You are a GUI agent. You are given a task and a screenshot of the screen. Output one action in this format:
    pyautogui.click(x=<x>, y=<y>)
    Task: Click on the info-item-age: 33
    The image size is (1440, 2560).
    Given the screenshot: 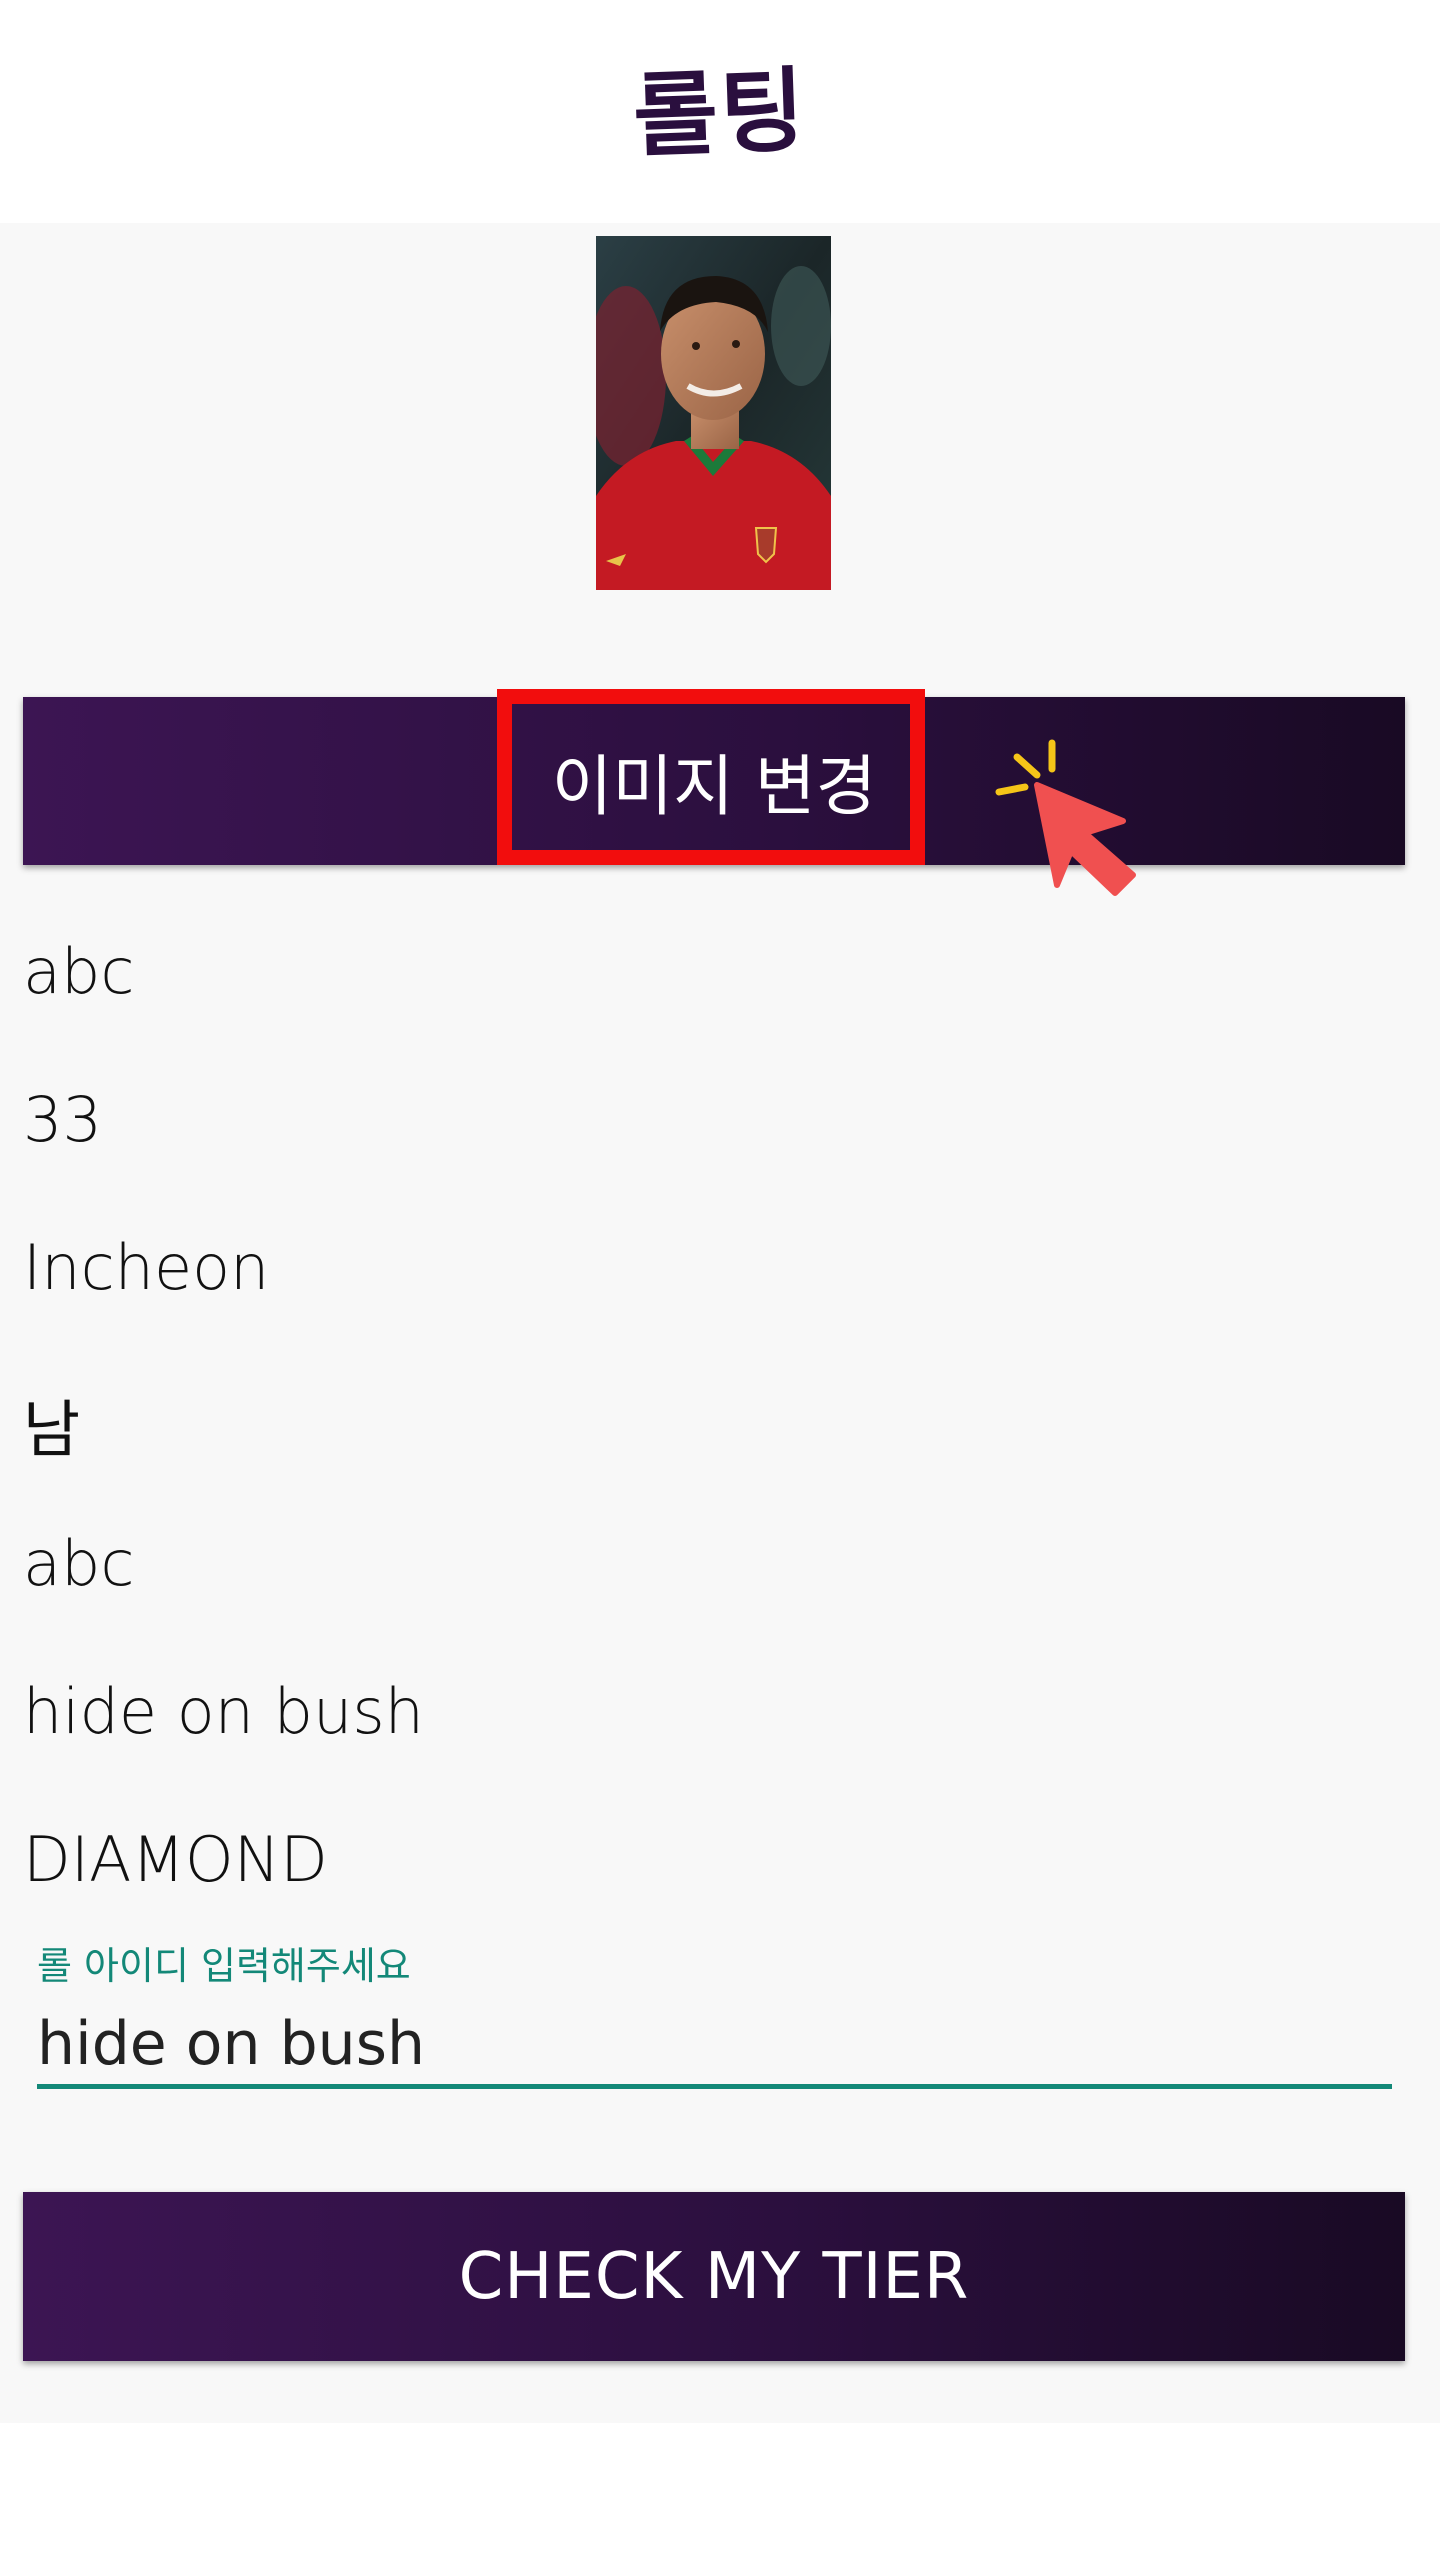 What is the action you would take?
    pyautogui.click(x=62, y=1119)
    